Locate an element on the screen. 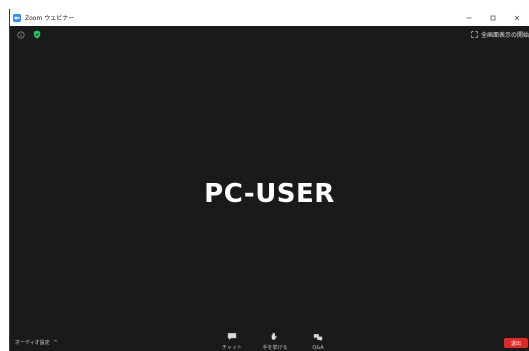 This screenshot has width=529, height=351. qa-button: Q&A is located at coordinates (318, 342).